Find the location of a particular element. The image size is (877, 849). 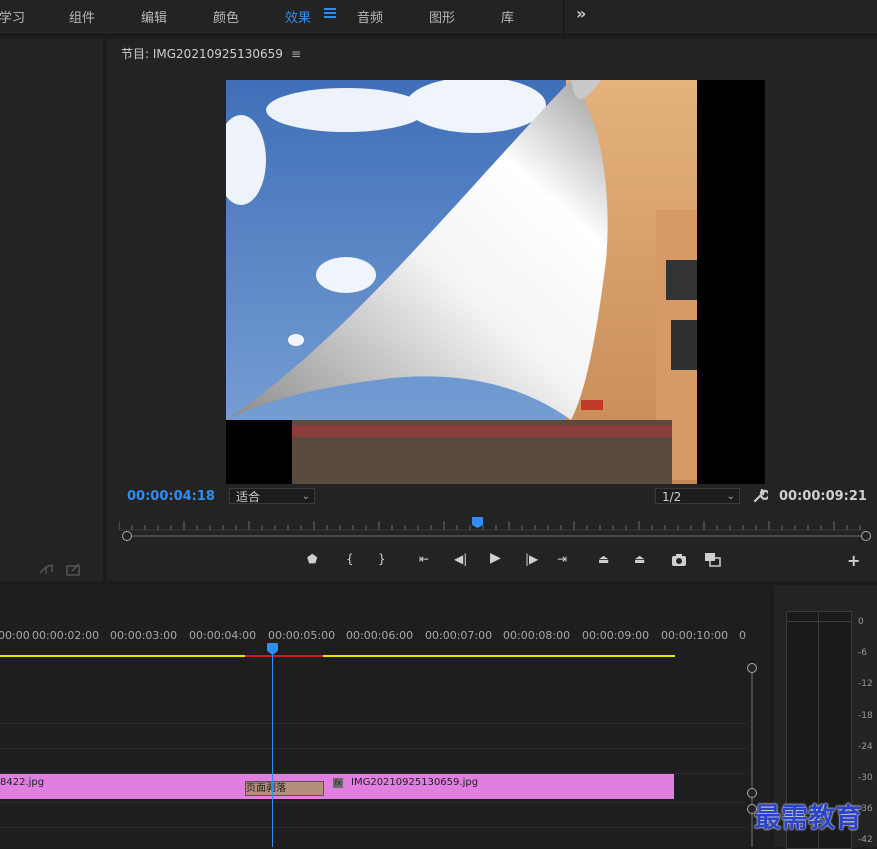

transition-label: 页面剥落 is located at coordinates (266, 788).